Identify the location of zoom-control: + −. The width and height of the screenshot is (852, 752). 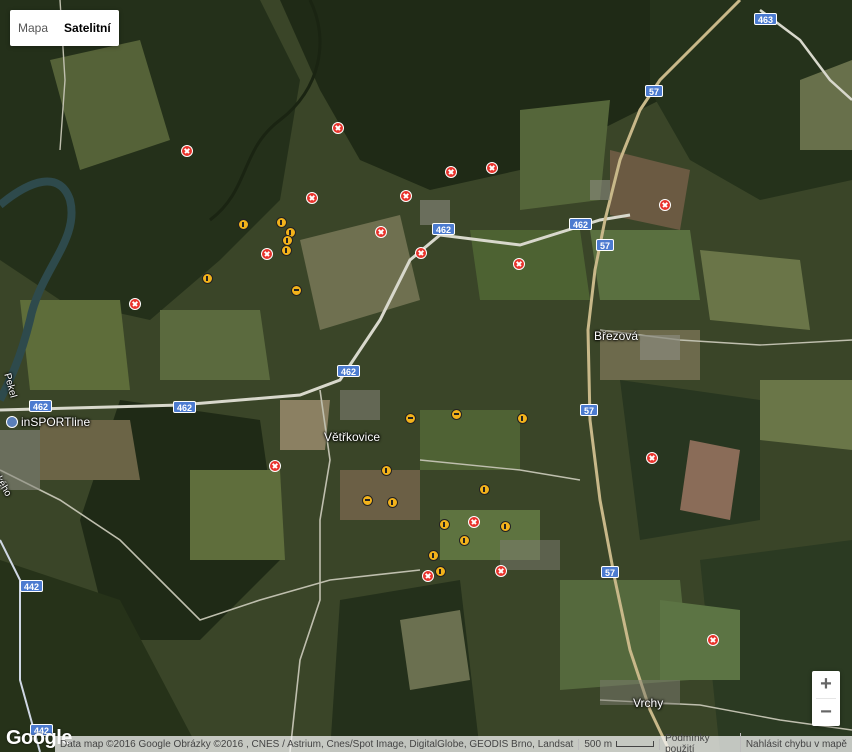
(826, 698).